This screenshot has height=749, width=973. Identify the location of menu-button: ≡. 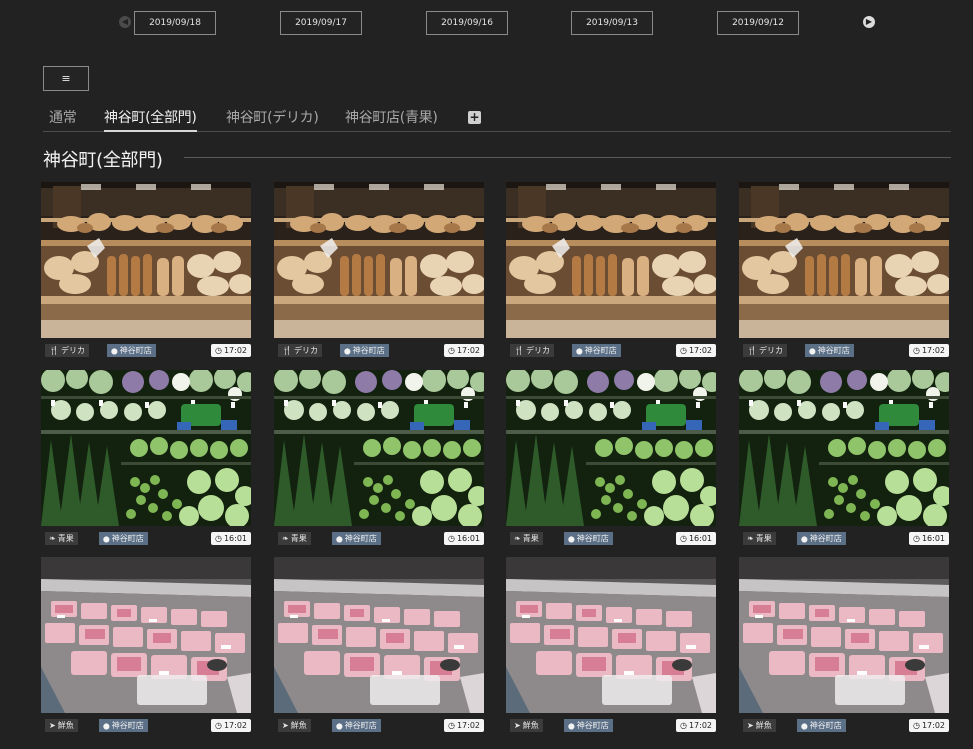
(66, 78).